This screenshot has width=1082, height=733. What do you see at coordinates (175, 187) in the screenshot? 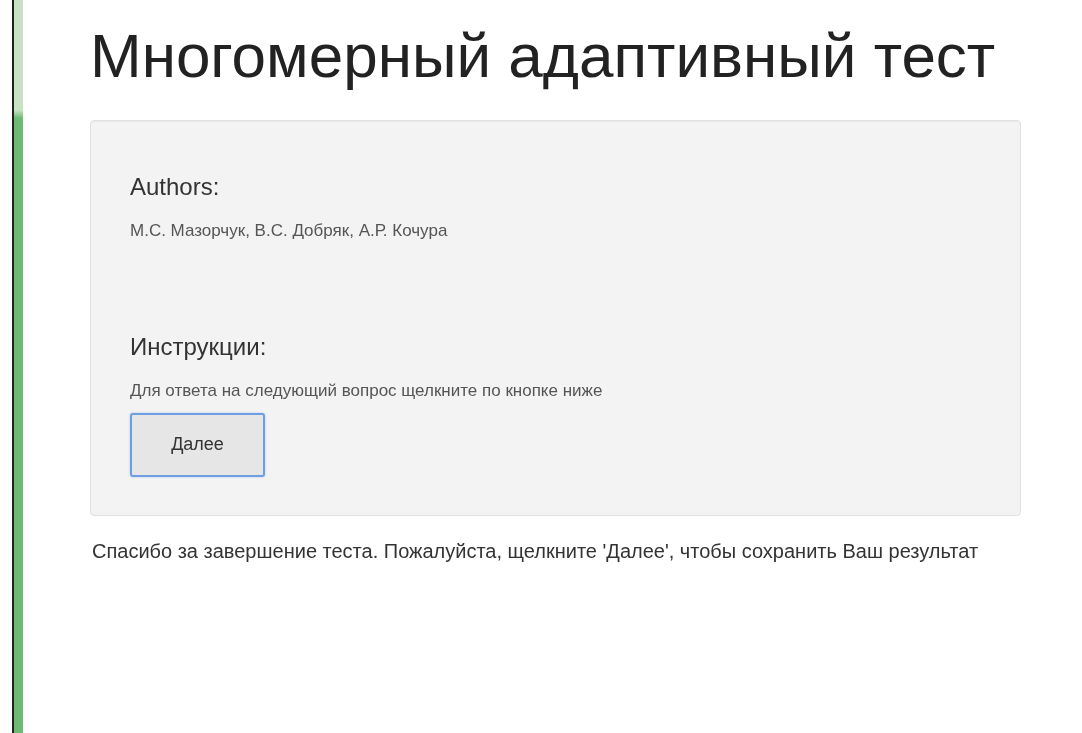
I see `authors-heading: Authors:` at bounding box center [175, 187].